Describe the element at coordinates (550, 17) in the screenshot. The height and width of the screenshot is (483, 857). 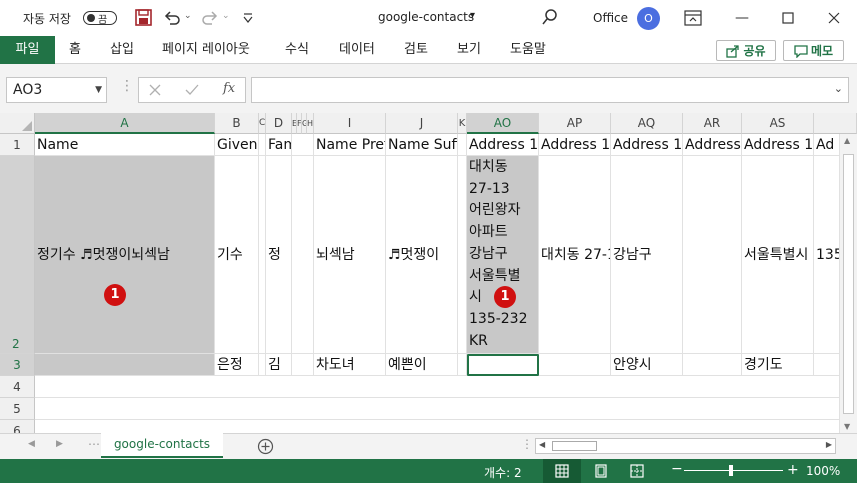
I see `search-icon` at that location.